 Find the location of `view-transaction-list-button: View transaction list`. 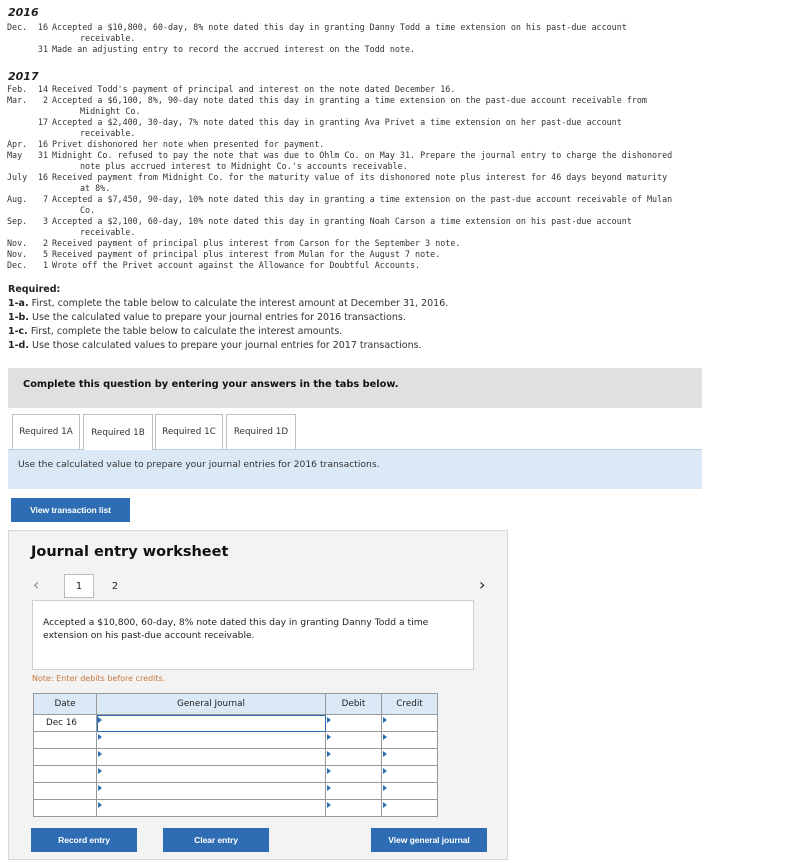

view-transaction-list-button: View transaction list is located at coordinates (70, 510).